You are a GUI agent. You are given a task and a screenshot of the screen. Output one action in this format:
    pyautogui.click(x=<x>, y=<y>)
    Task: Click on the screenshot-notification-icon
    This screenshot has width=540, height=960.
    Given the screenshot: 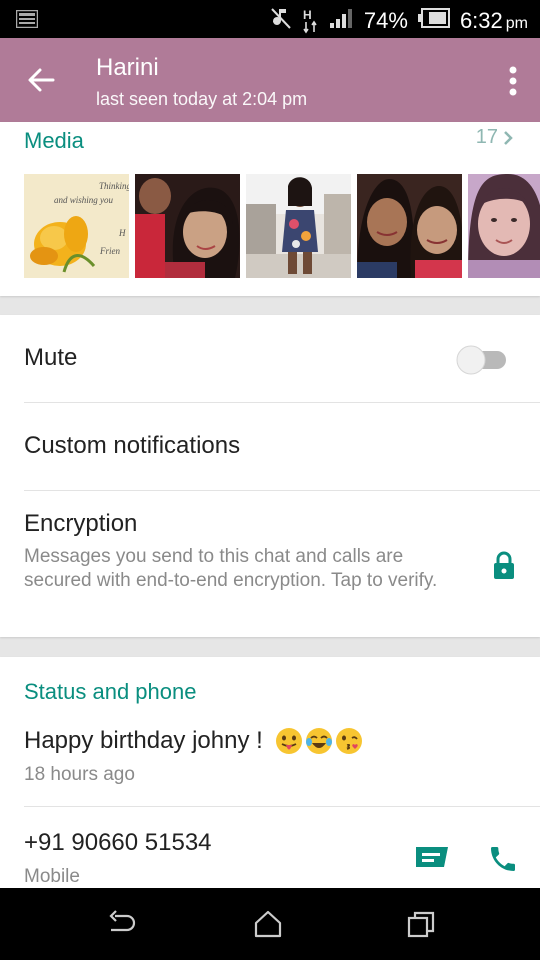 What is the action you would take?
    pyautogui.click(x=27, y=21)
    